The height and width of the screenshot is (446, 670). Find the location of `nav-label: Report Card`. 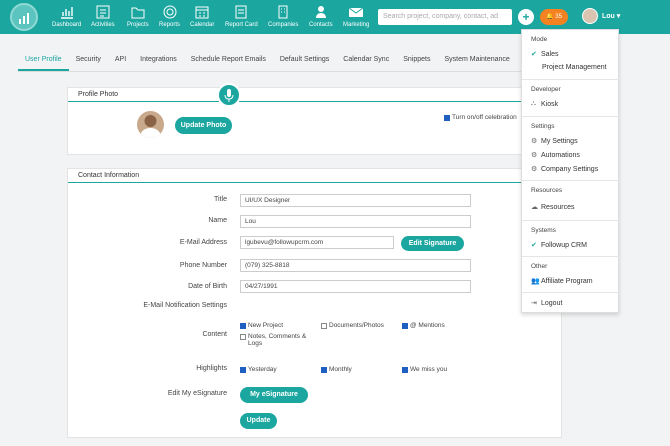

nav-label: Report Card is located at coordinates (241, 25).